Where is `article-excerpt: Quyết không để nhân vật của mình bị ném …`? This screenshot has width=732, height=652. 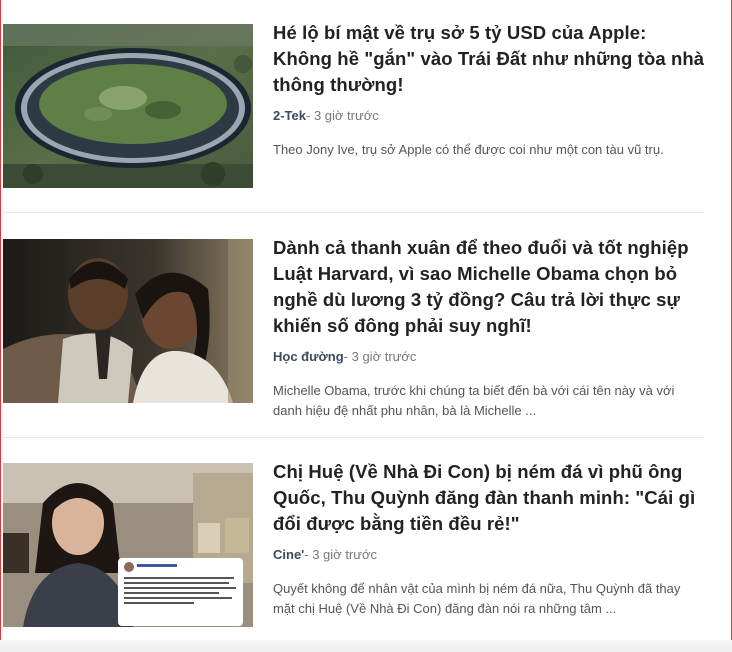 article-excerpt: Quyết không để nhân vật của mình bị ném … is located at coordinates (477, 598).